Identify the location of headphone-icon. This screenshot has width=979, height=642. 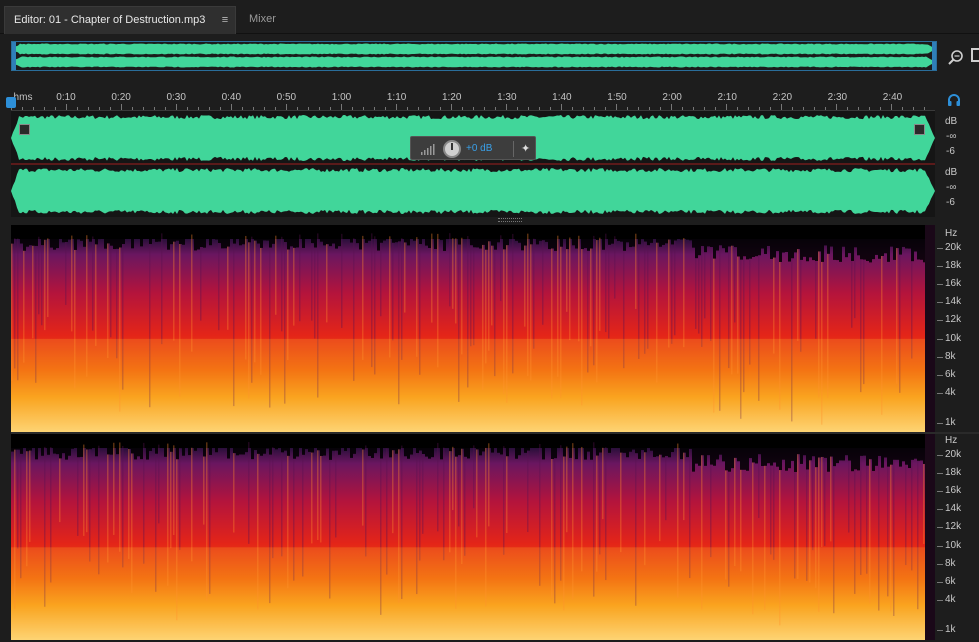
(954, 99).